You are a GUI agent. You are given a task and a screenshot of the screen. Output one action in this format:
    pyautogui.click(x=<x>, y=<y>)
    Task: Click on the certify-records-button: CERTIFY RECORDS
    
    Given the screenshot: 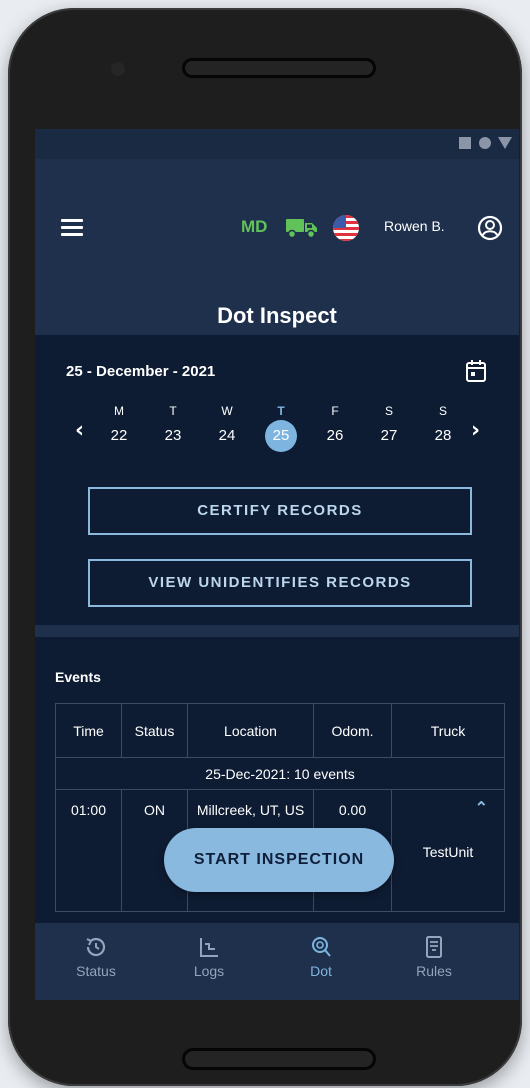 What is the action you would take?
    pyautogui.click(x=280, y=511)
    